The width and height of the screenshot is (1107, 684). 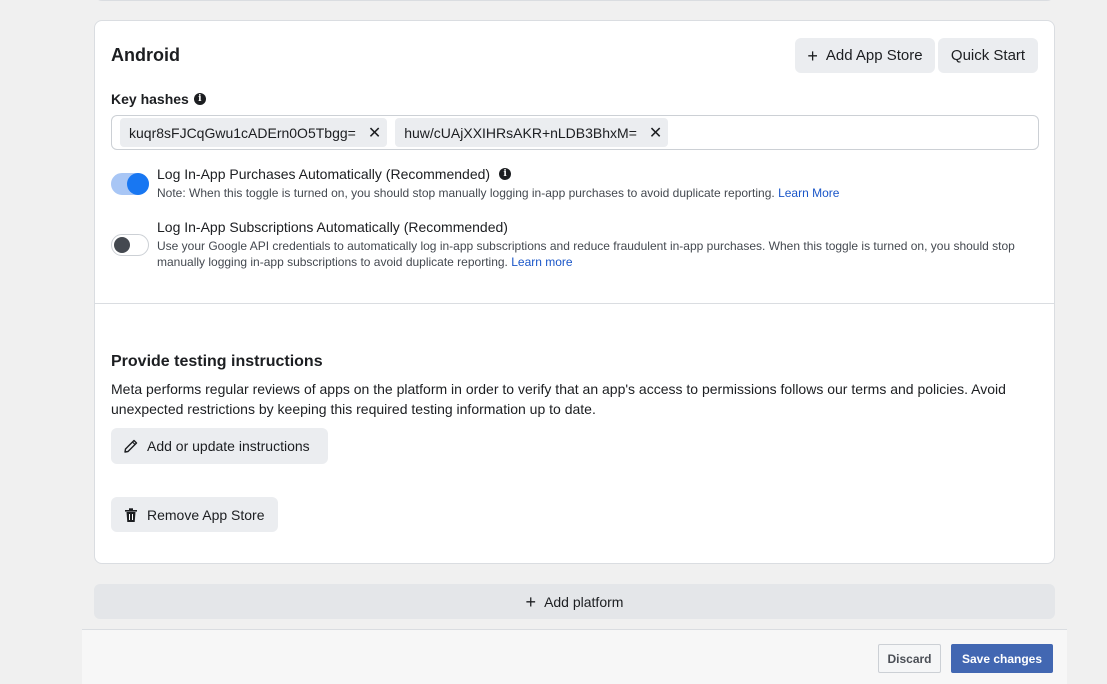 I want to click on quick-start-button: Quick Start, so click(x=988, y=55).